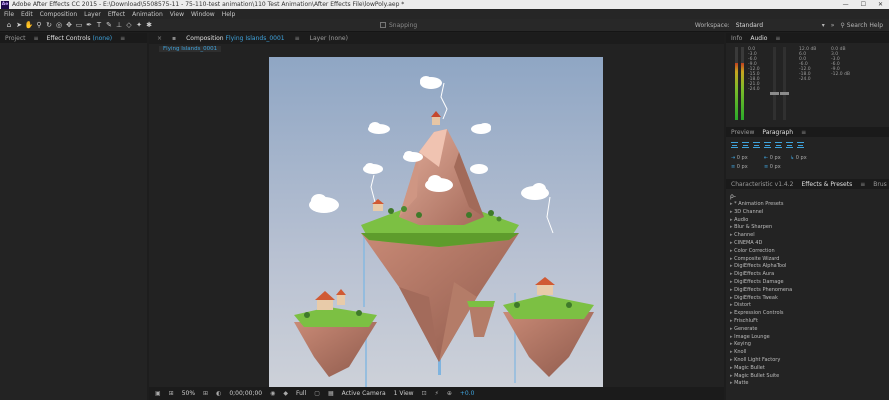  Describe the element at coordinates (880, 4) in the screenshot. I see `close-icon: ✕` at that location.